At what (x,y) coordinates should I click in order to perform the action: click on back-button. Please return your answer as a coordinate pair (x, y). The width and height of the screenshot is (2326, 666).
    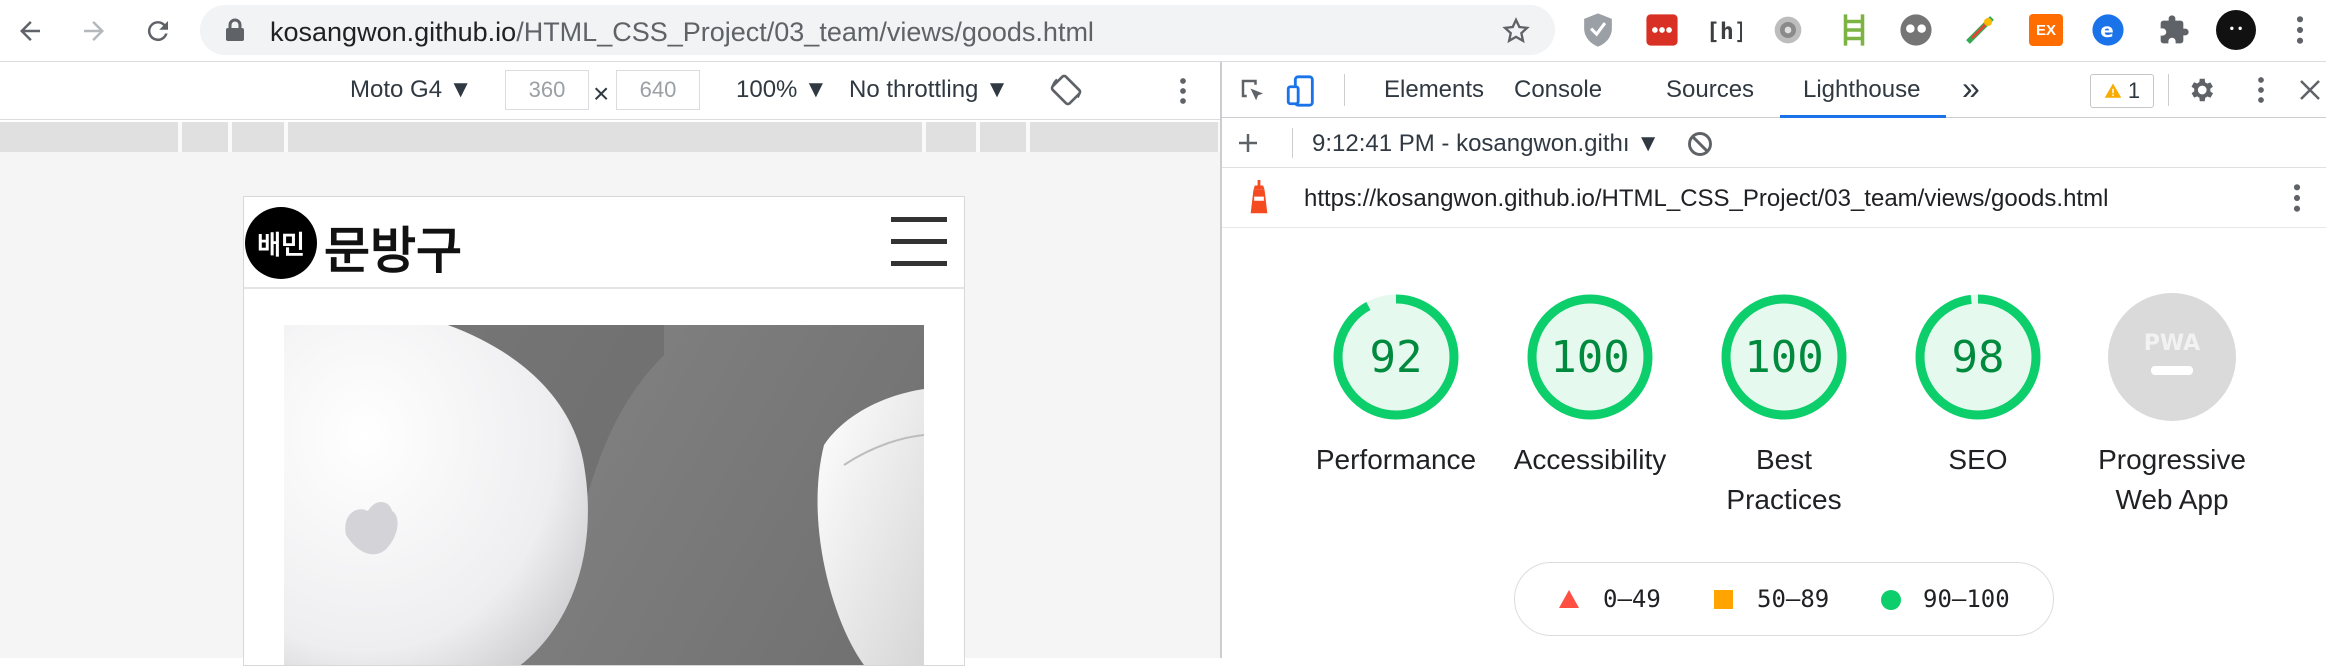
    Looking at the image, I should click on (30, 31).